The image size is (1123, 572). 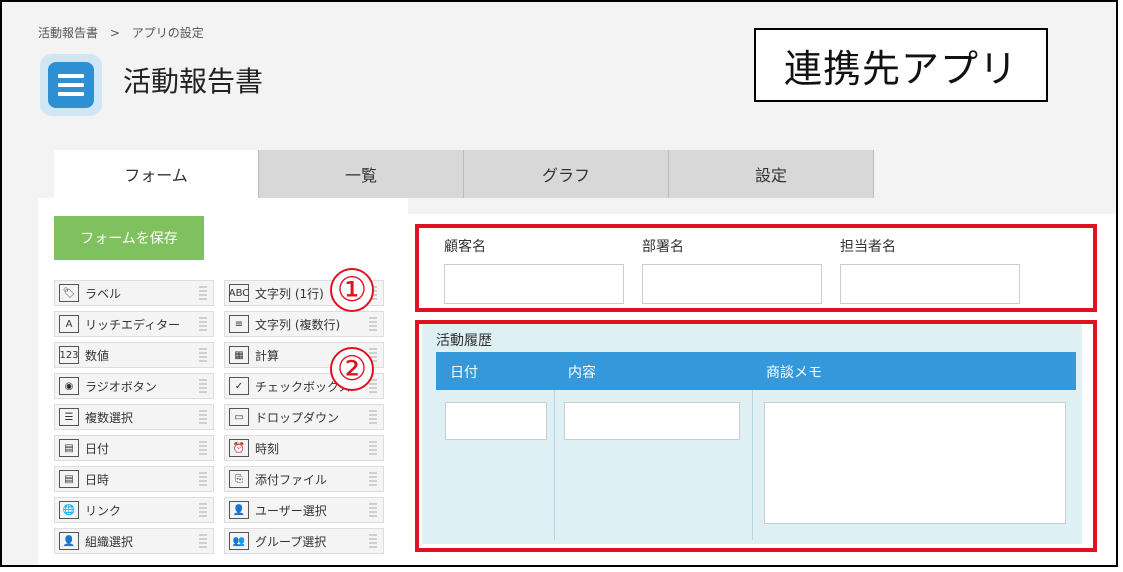 I want to click on org-select-icon: 👤, so click(x=69, y=541).